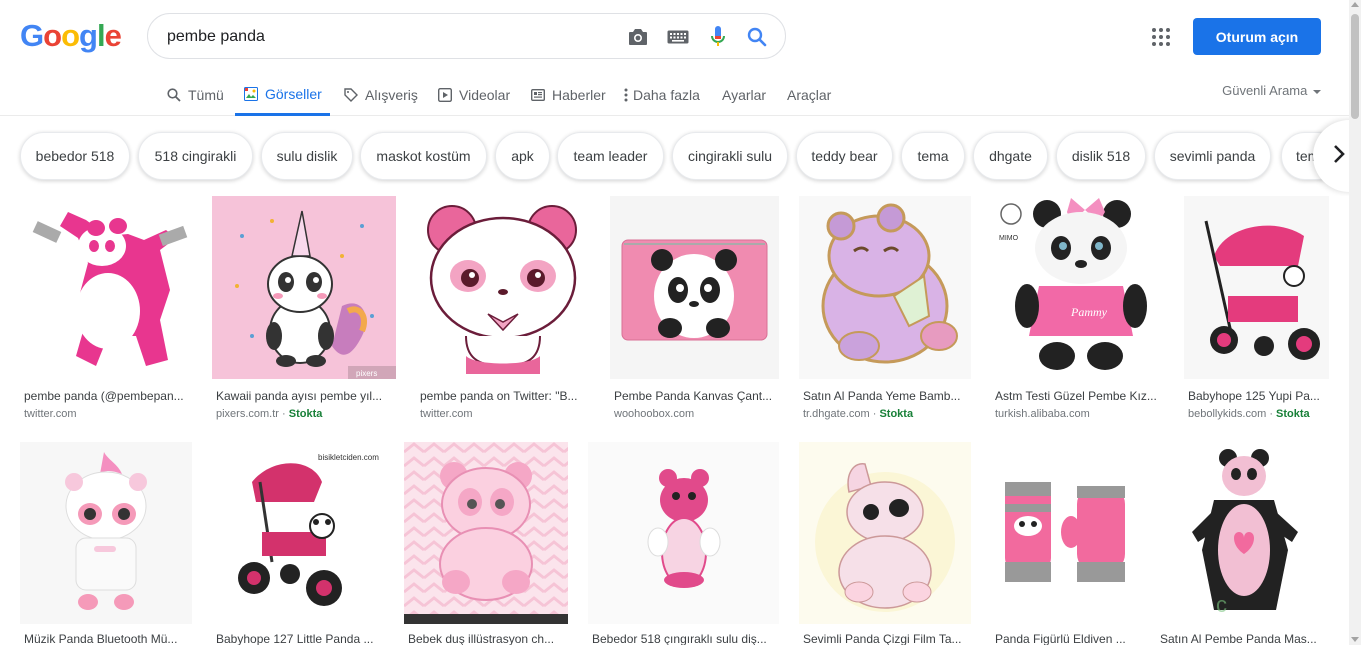 The image size is (1361, 645). Describe the element at coordinates (1355, 322) in the screenshot. I see `page-scrollbar` at that location.